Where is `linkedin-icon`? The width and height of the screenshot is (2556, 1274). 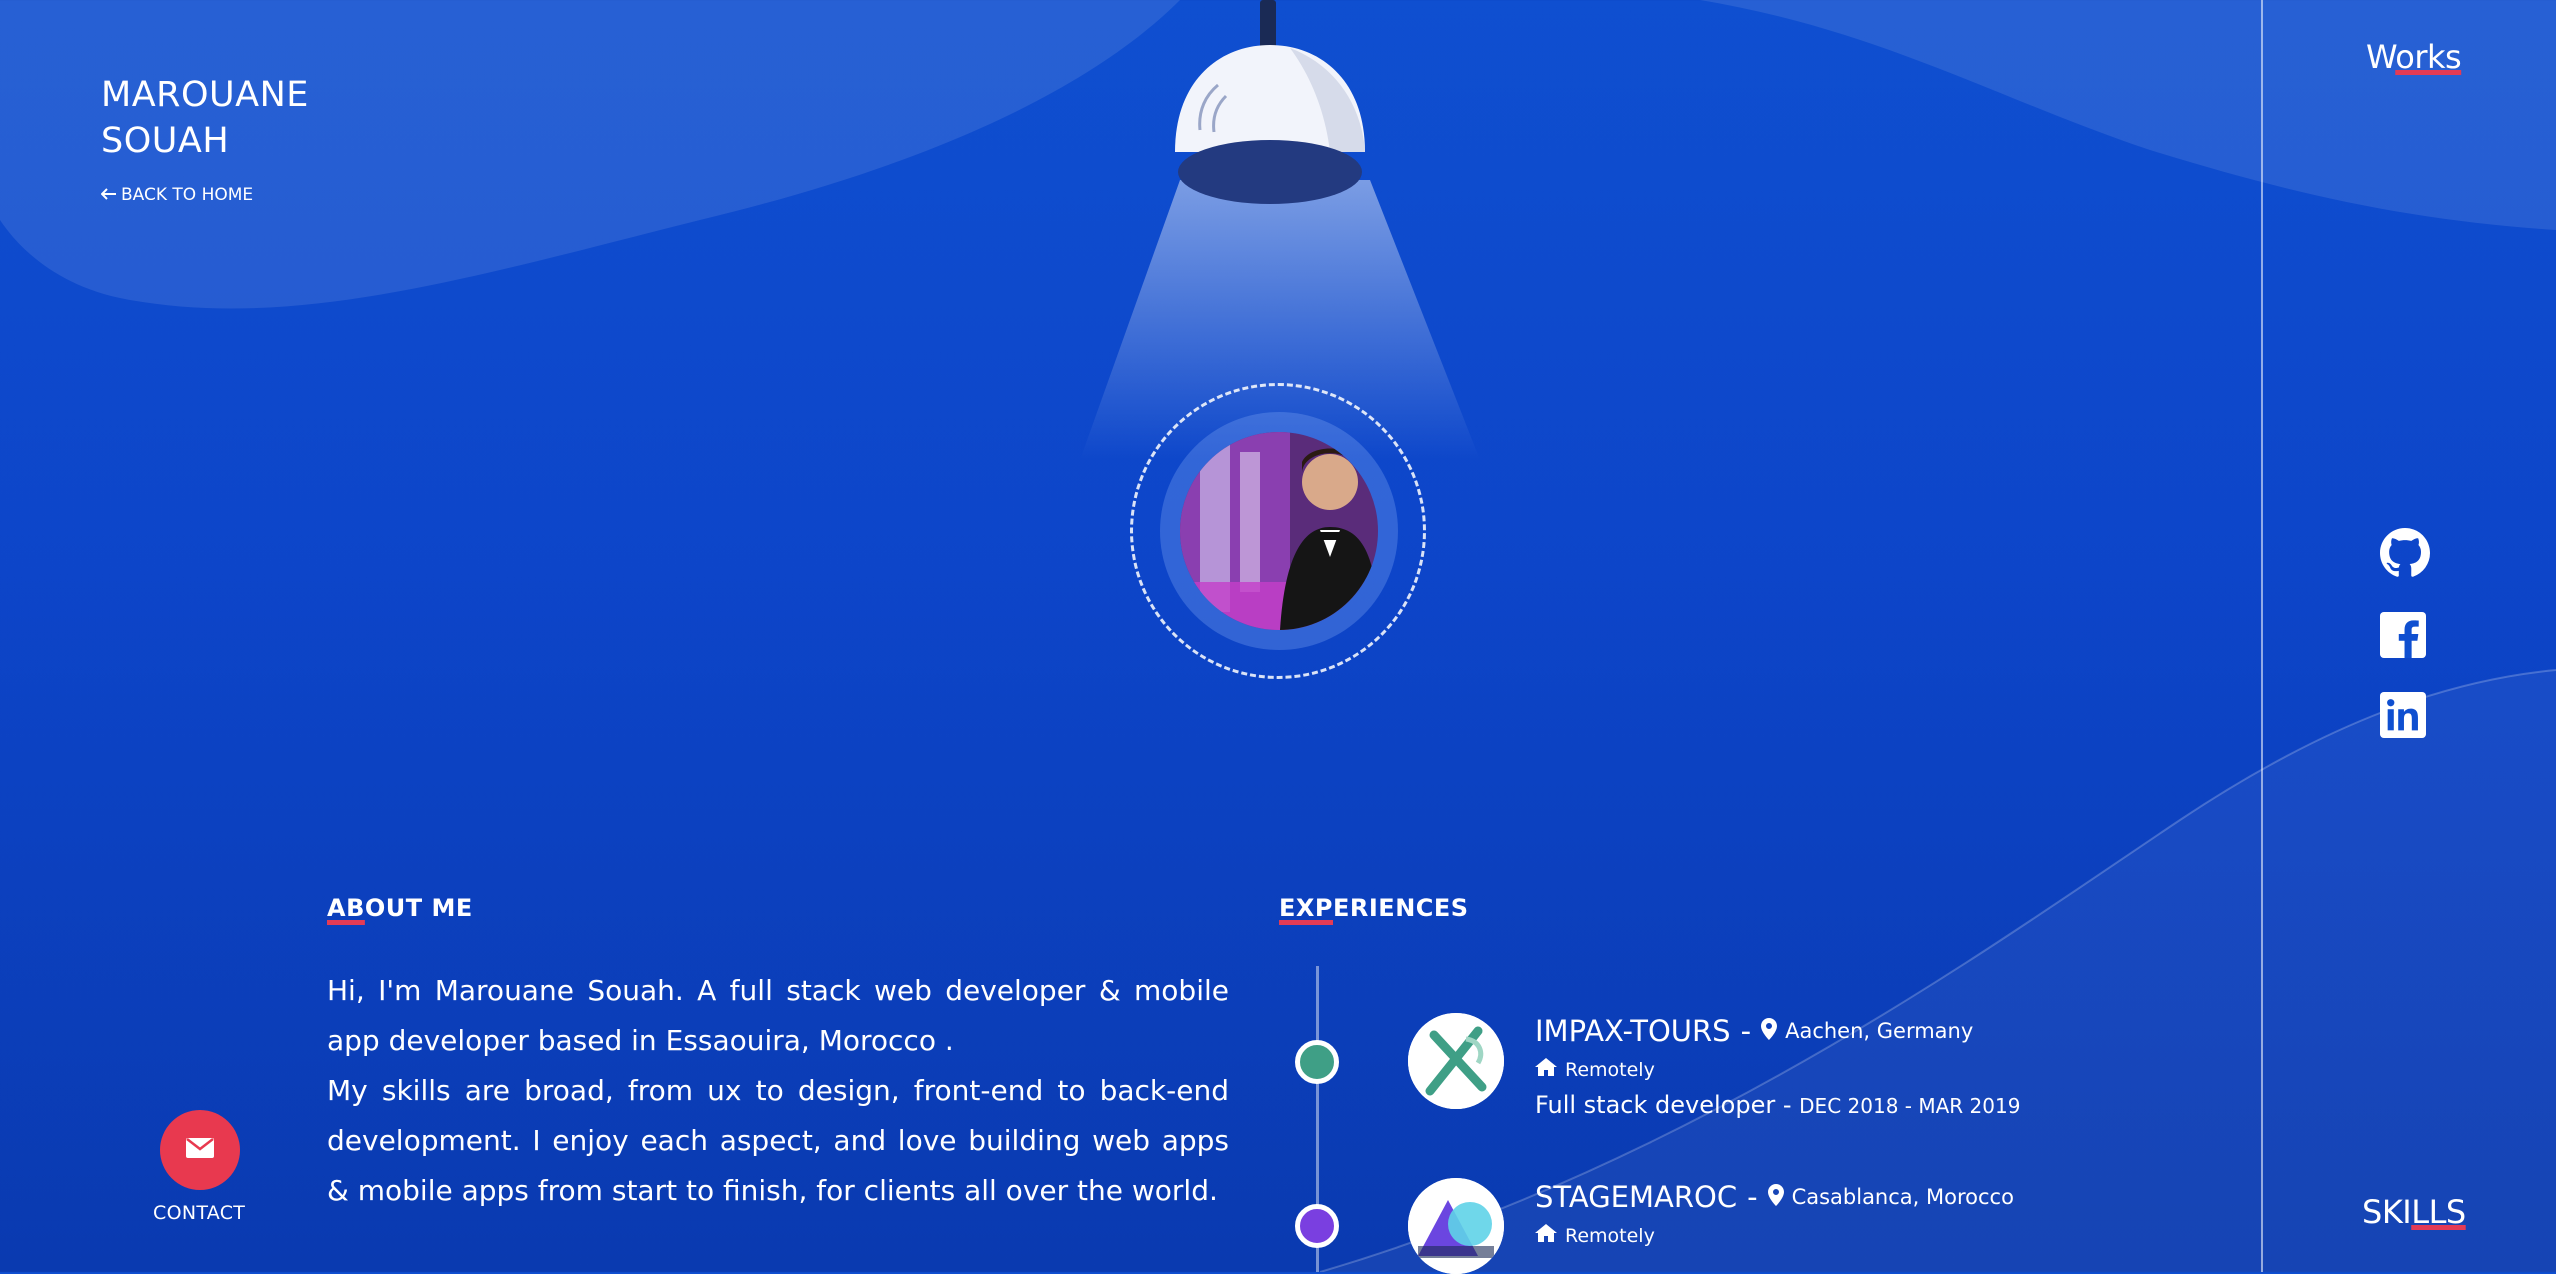 linkedin-icon is located at coordinates (2405, 717).